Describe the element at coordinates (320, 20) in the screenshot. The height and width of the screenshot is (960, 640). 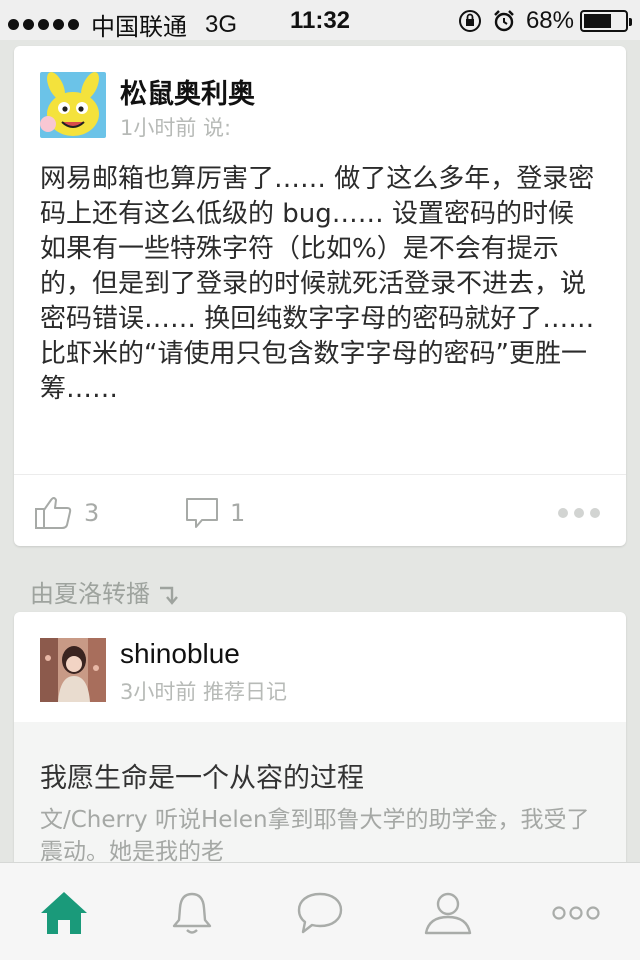
I see `status-bar: 中国联通 3G 11:32 68%` at that location.